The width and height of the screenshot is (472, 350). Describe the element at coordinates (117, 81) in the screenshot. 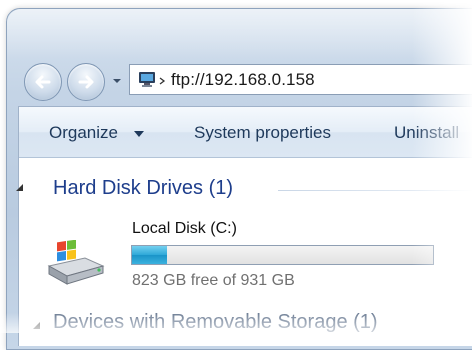

I see `history-chevron-down-icon` at that location.